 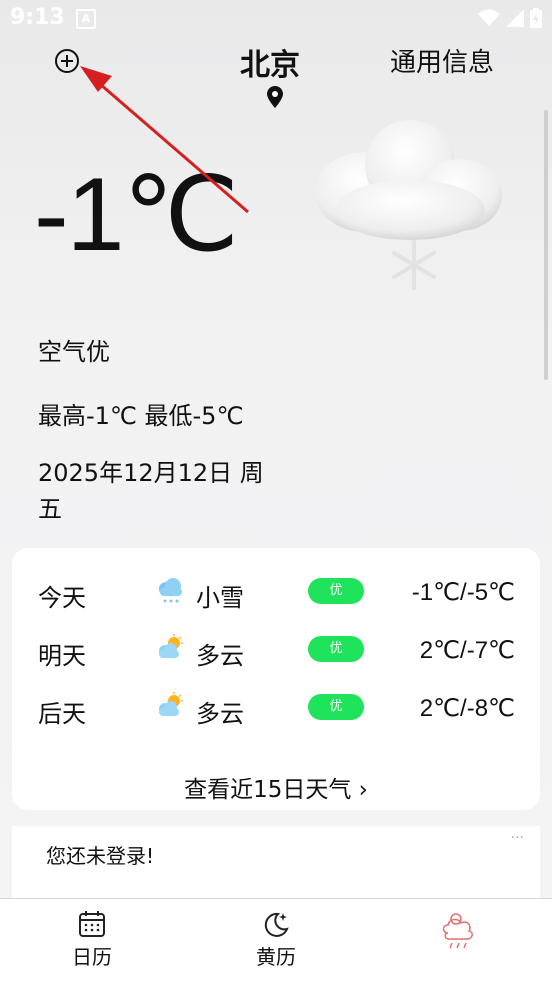 What do you see at coordinates (141, 416) in the screenshot?
I see `high-low-temperature: 最高-1℃ 最低-5℃` at bounding box center [141, 416].